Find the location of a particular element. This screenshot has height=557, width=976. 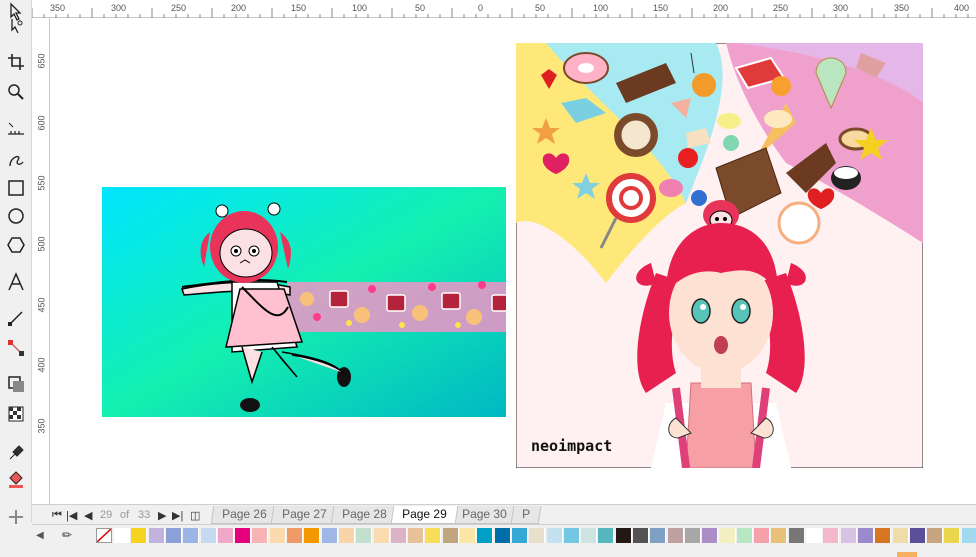

ruler-label: 550 is located at coordinates (41, 183).